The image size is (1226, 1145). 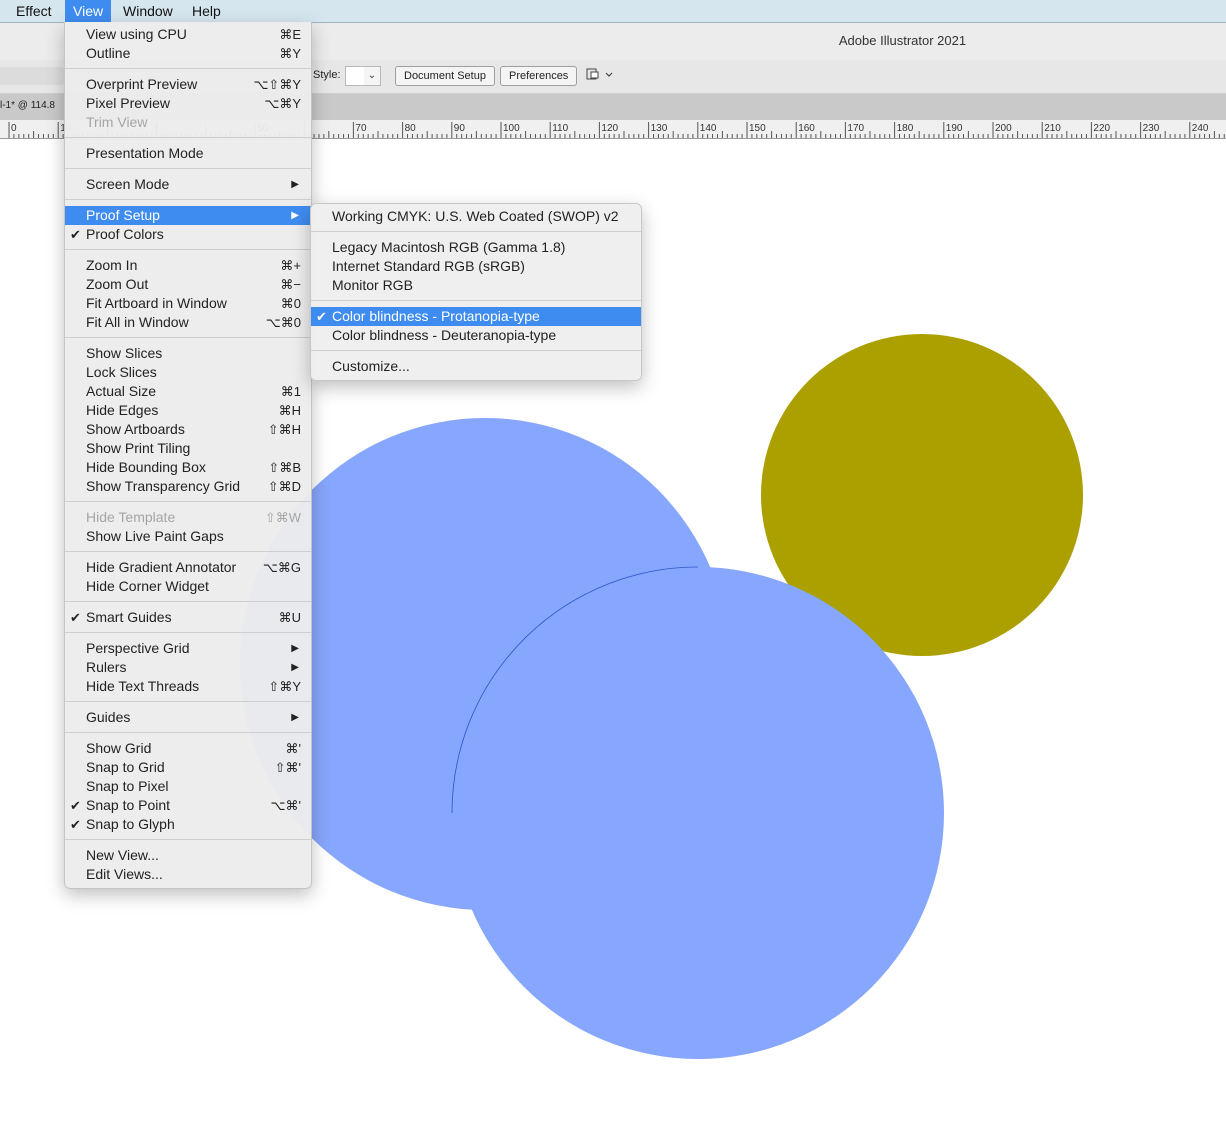 What do you see at coordinates (125, 234) in the screenshot?
I see `menu-item-label: Proof Colors` at bounding box center [125, 234].